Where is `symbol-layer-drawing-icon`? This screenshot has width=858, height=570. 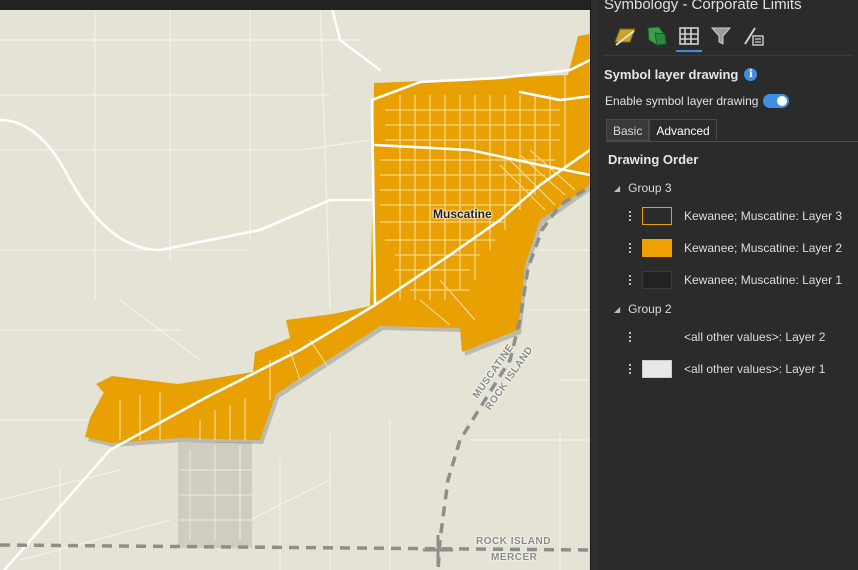 symbol-layer-drawing-icon is located at coordinates (689, 36).